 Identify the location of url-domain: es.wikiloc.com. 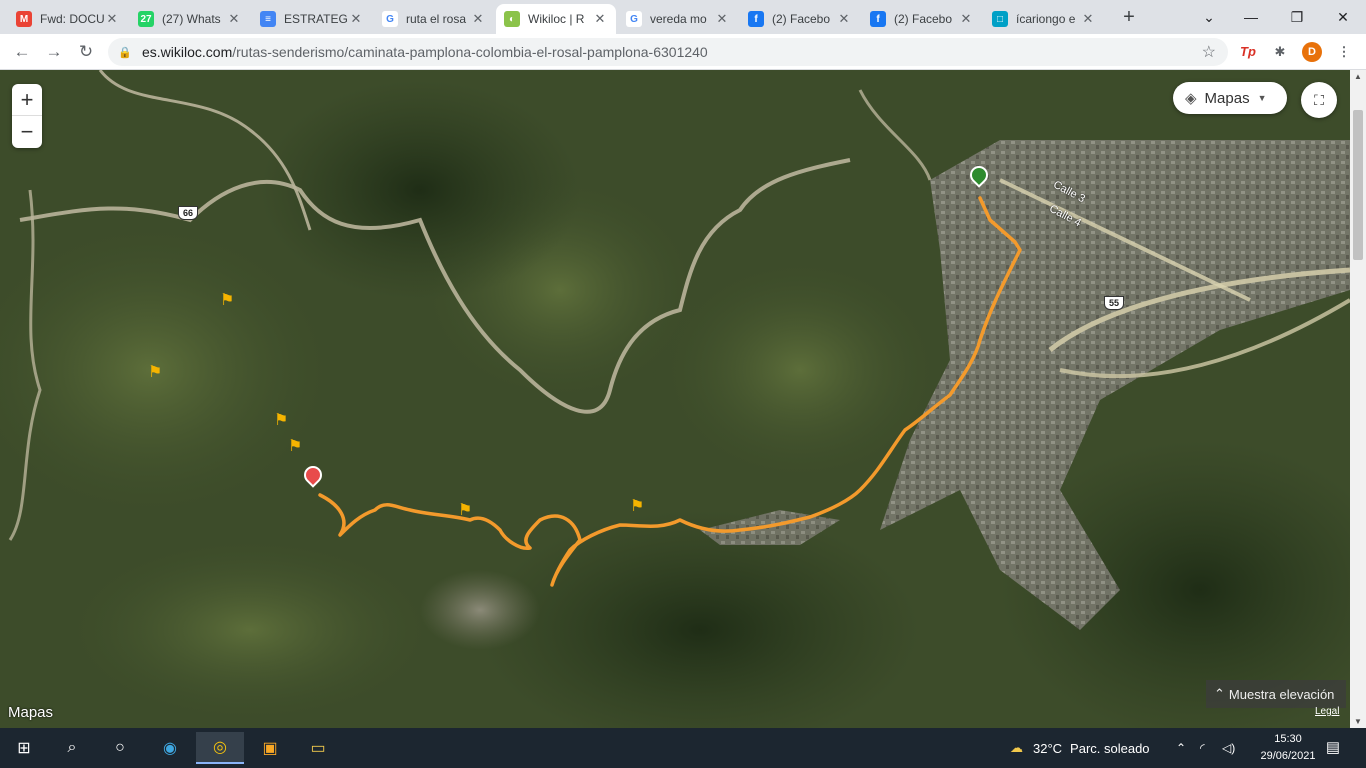
(187, 52).